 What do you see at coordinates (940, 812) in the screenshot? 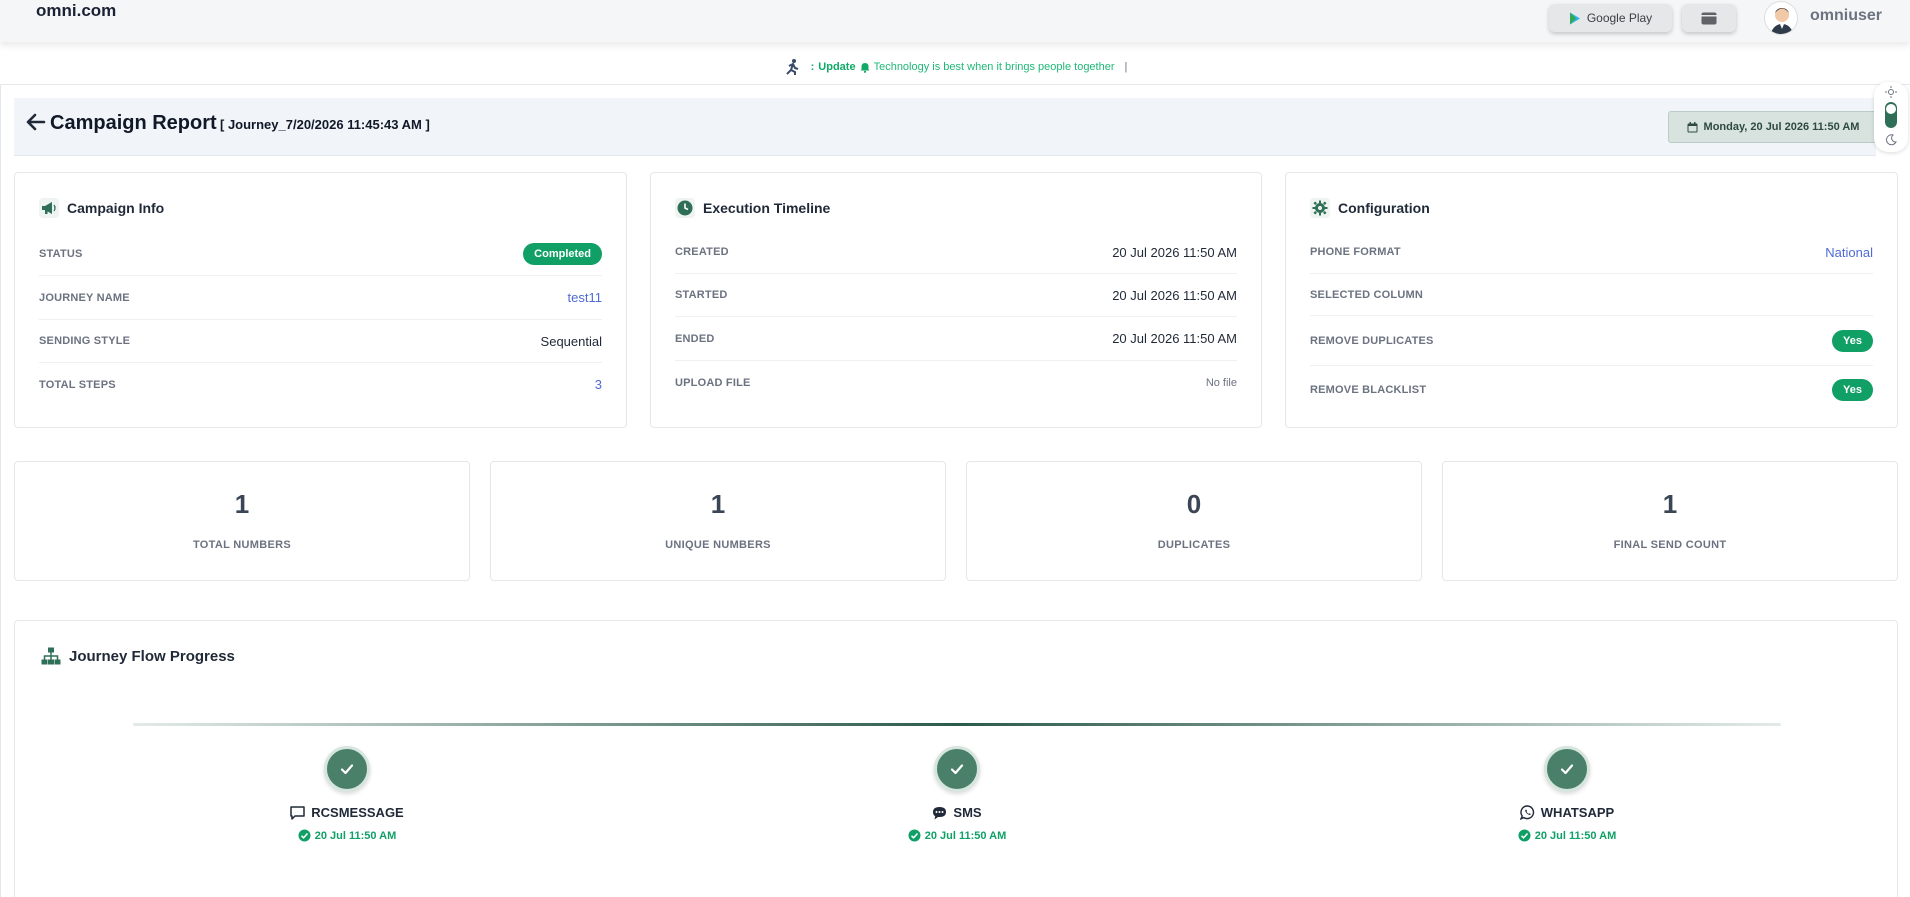
I see `sms-icon` at bounding box center [940, 812].